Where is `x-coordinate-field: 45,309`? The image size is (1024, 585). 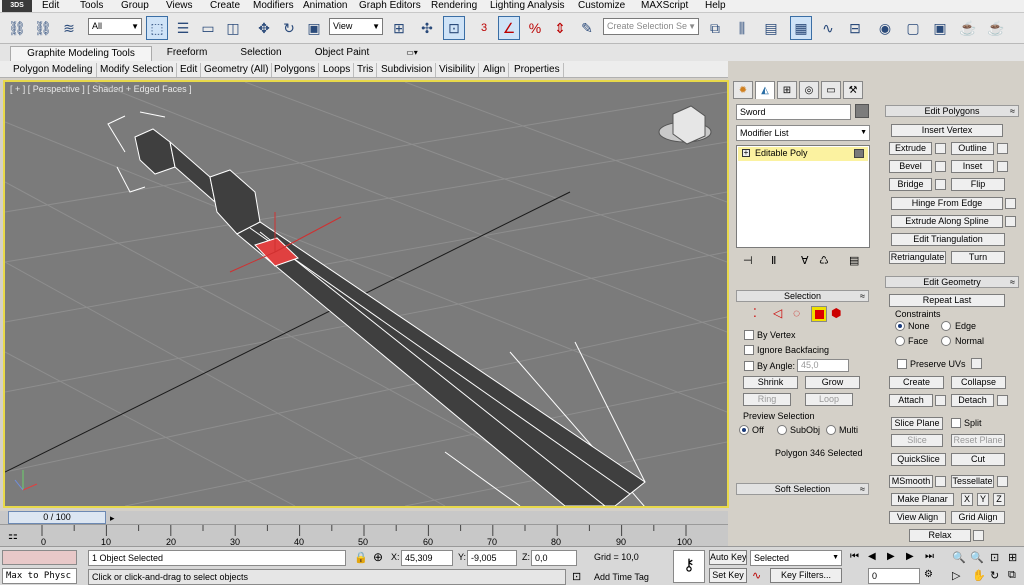
x-coordinate-field: 45,309 is located at coordinates (427, 558).